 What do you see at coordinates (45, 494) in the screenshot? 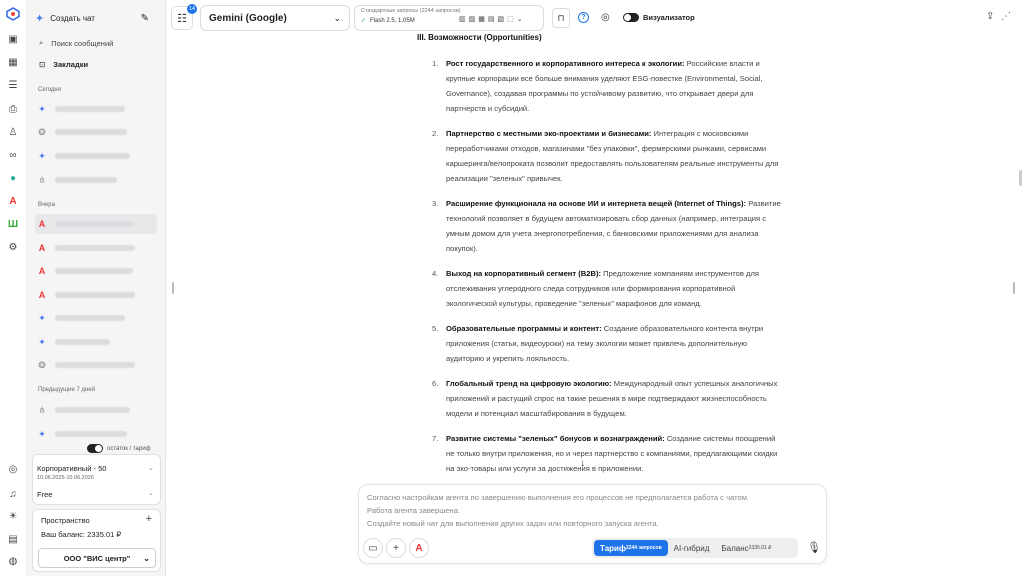
I see `plan-free: Free` at bounding box center [45, 494].